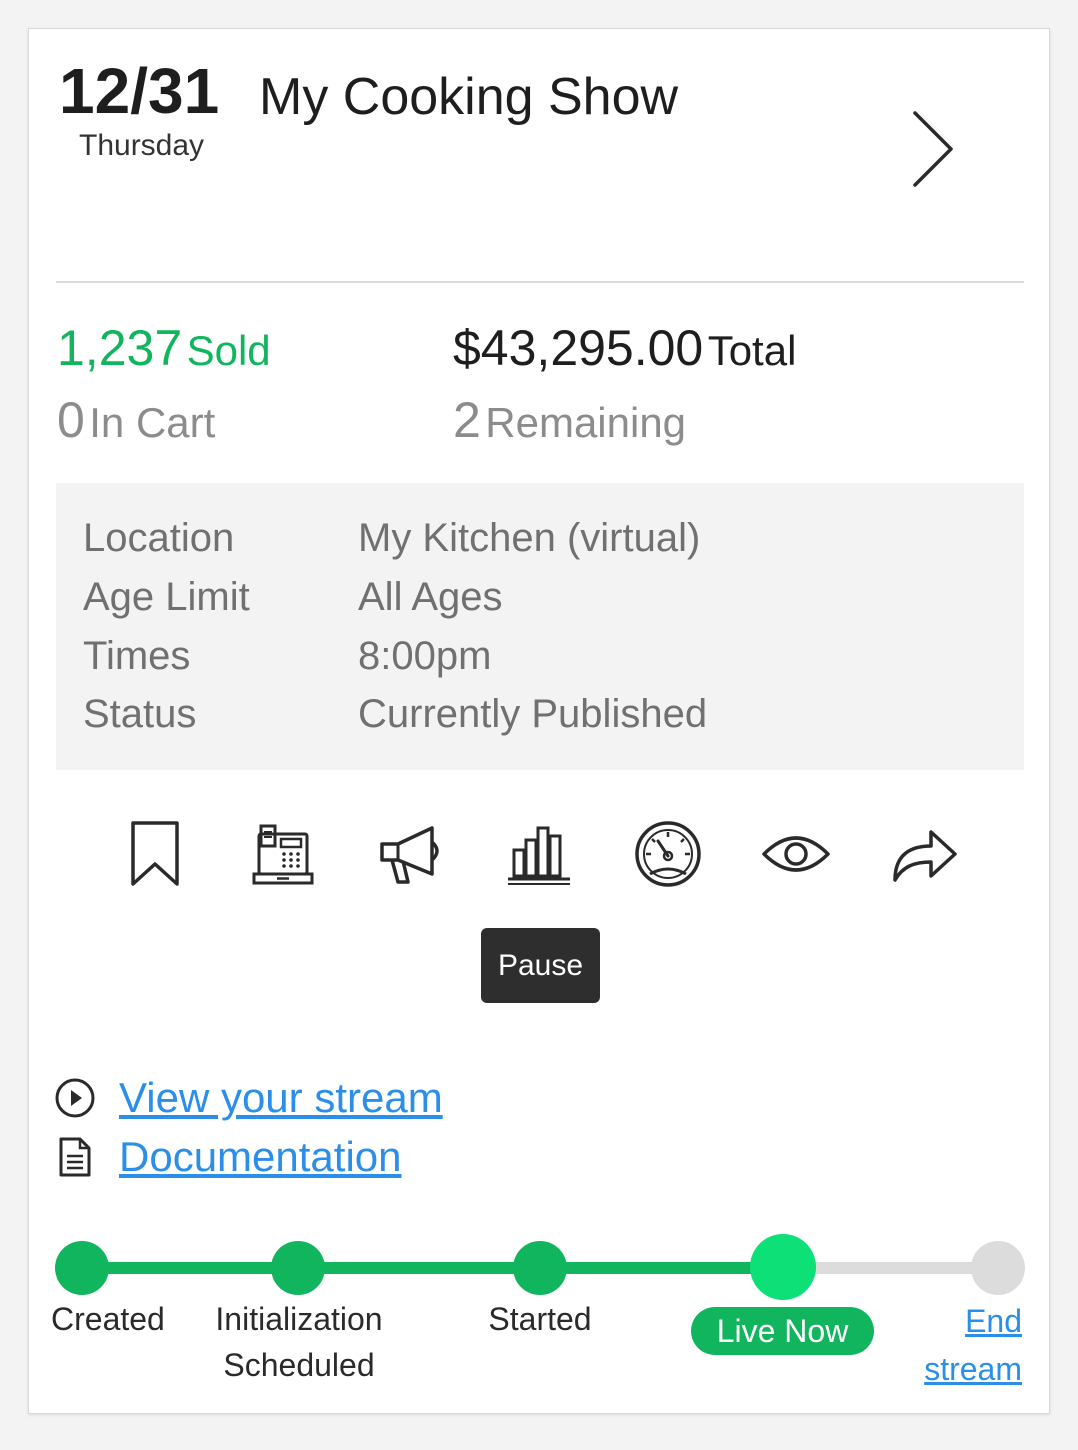  What do you see at coordinates (668, 854) in the screenshot?
I see `speedometer-icon` at bounding box center [668, 854].